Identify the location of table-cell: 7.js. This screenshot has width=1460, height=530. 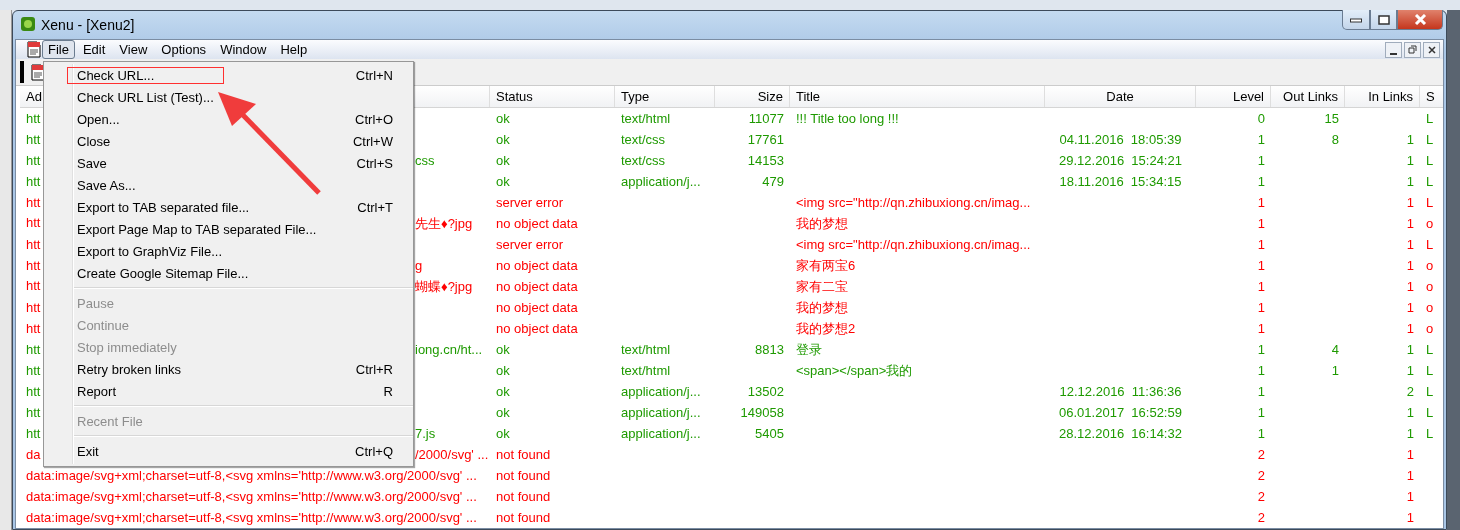
(425, 433).